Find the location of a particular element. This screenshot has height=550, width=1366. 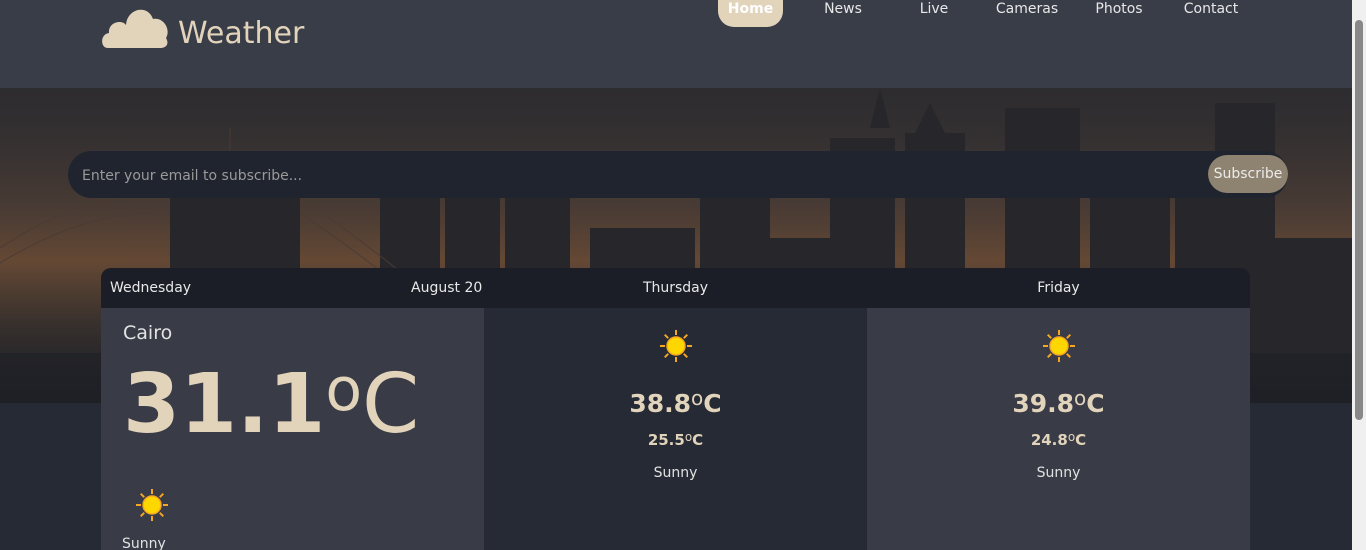

max-temperature: 39.8oC is located at coordinates (1058, 402).